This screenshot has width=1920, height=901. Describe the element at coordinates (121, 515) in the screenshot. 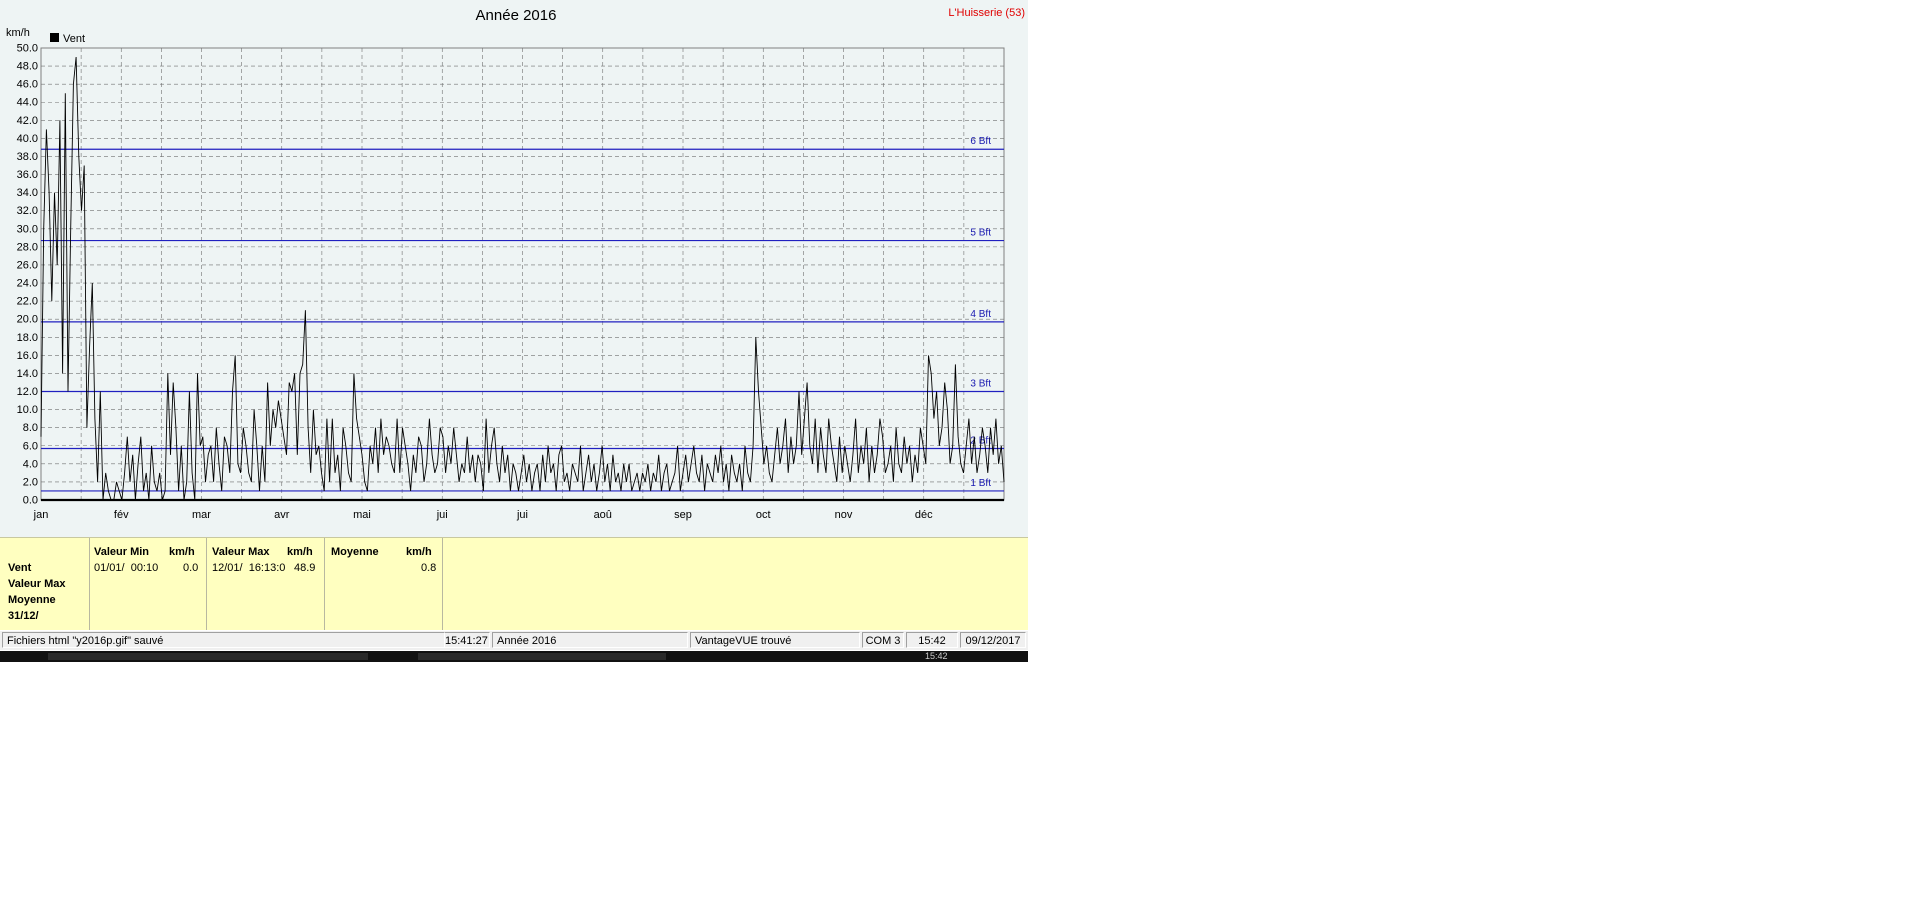

I see `x-tick-label: fév` at that location.